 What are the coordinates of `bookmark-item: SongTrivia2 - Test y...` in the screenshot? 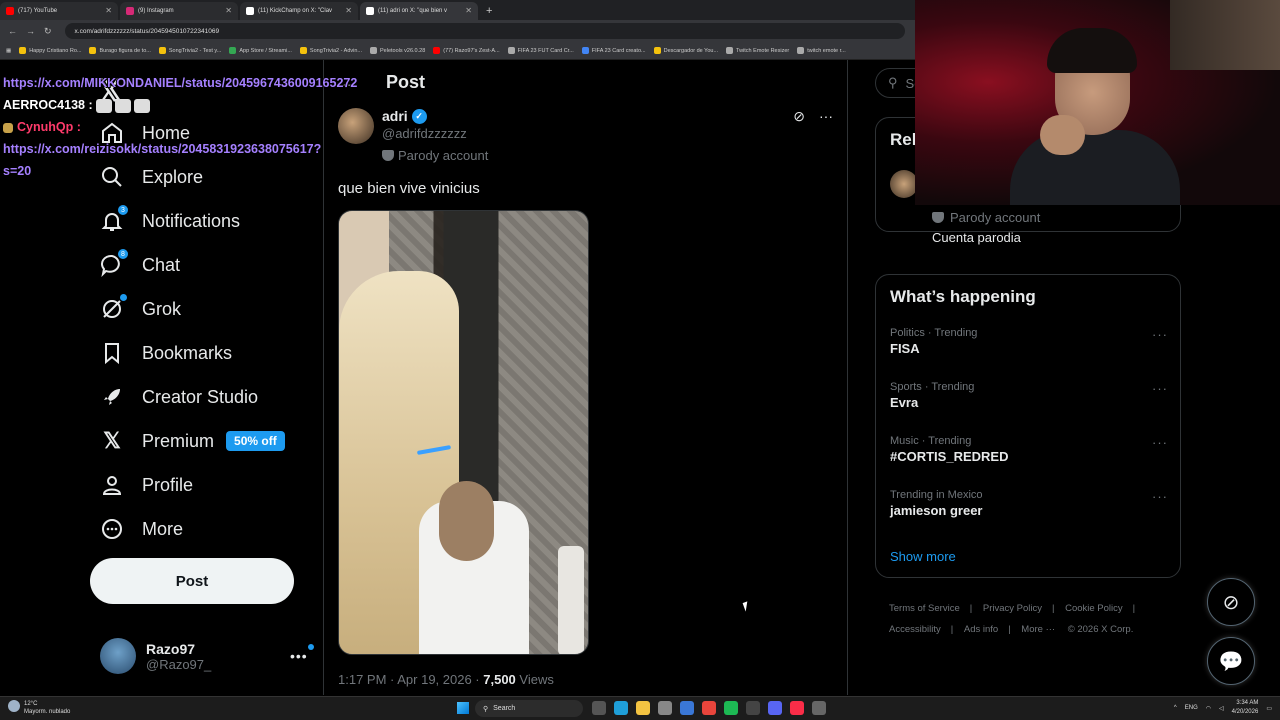 It's located at (189, 50).